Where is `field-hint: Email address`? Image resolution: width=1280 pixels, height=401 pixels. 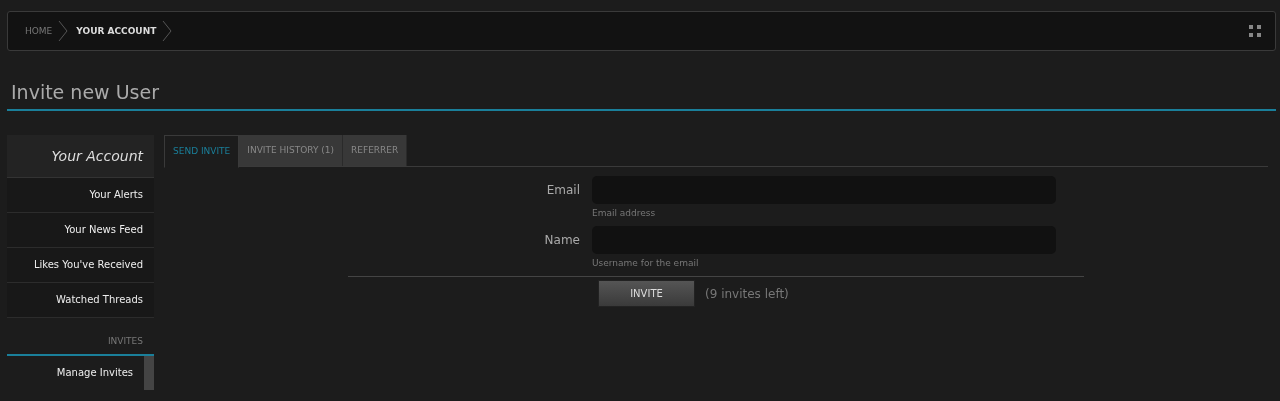 field-hint: Email address is located at coordinates (624, 213).